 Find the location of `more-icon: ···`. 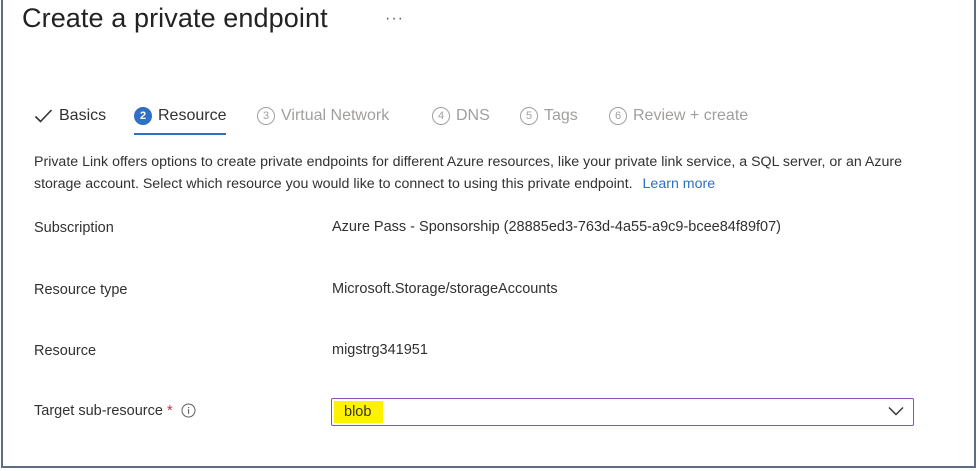

more-icon: ··· is located at coordinates (394, 19).